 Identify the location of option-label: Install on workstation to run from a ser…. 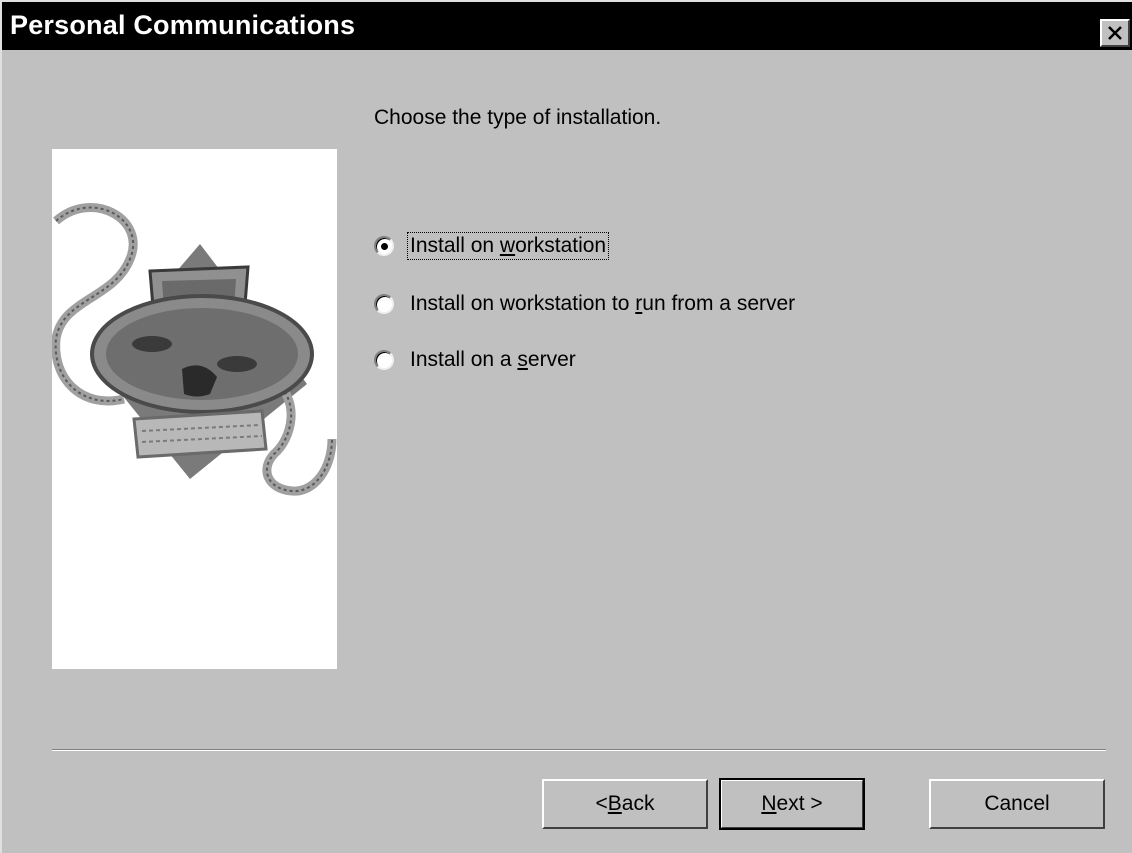
(603, 303).